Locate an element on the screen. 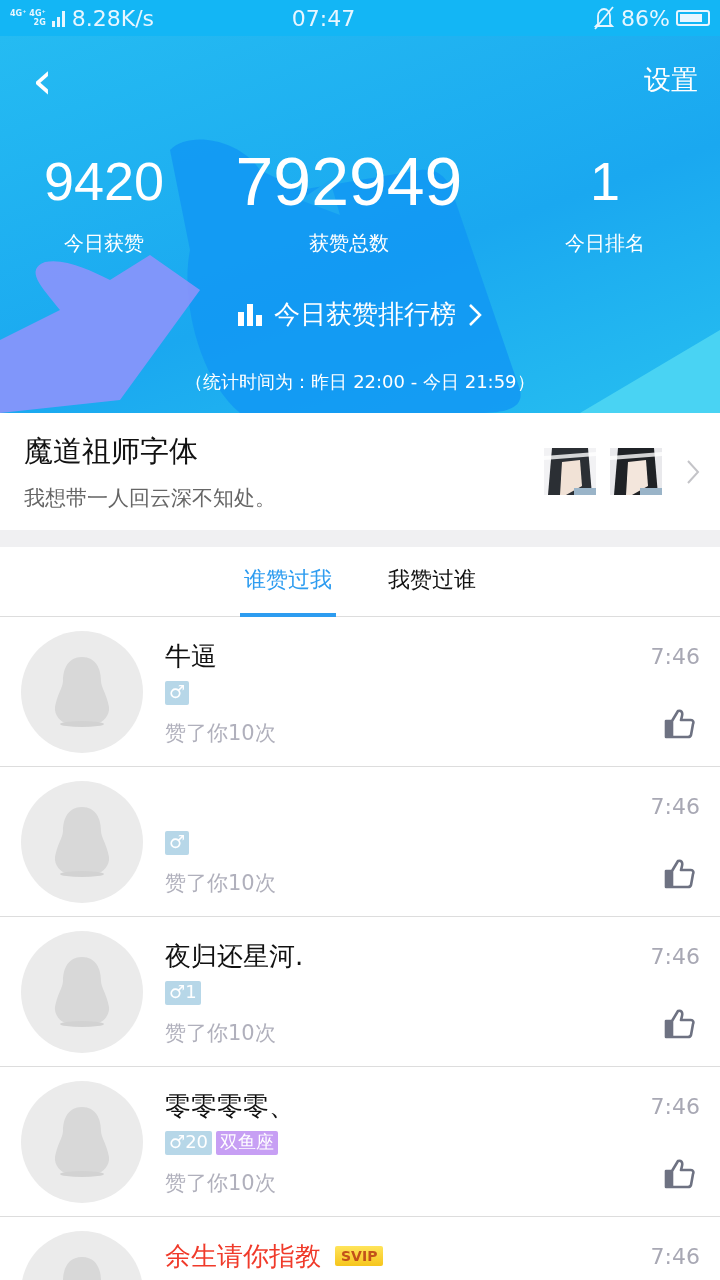  liker-row: 余生请你指教 SVIP 7:46 is located at coordinates (360, 1248).